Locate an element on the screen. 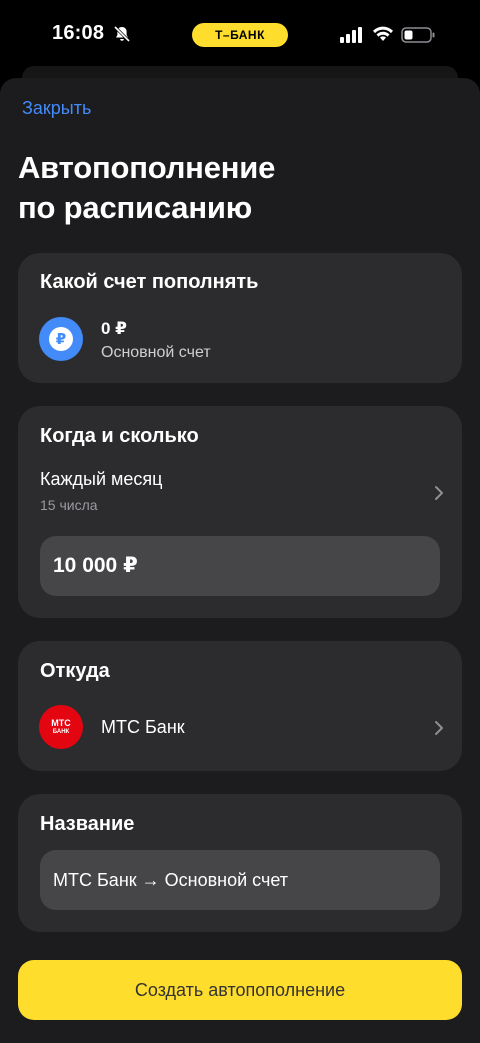 The height and width of the screenshot is (1043, 480). page-title: Автопополнение по расписанию is located at coordinates (218, 188).